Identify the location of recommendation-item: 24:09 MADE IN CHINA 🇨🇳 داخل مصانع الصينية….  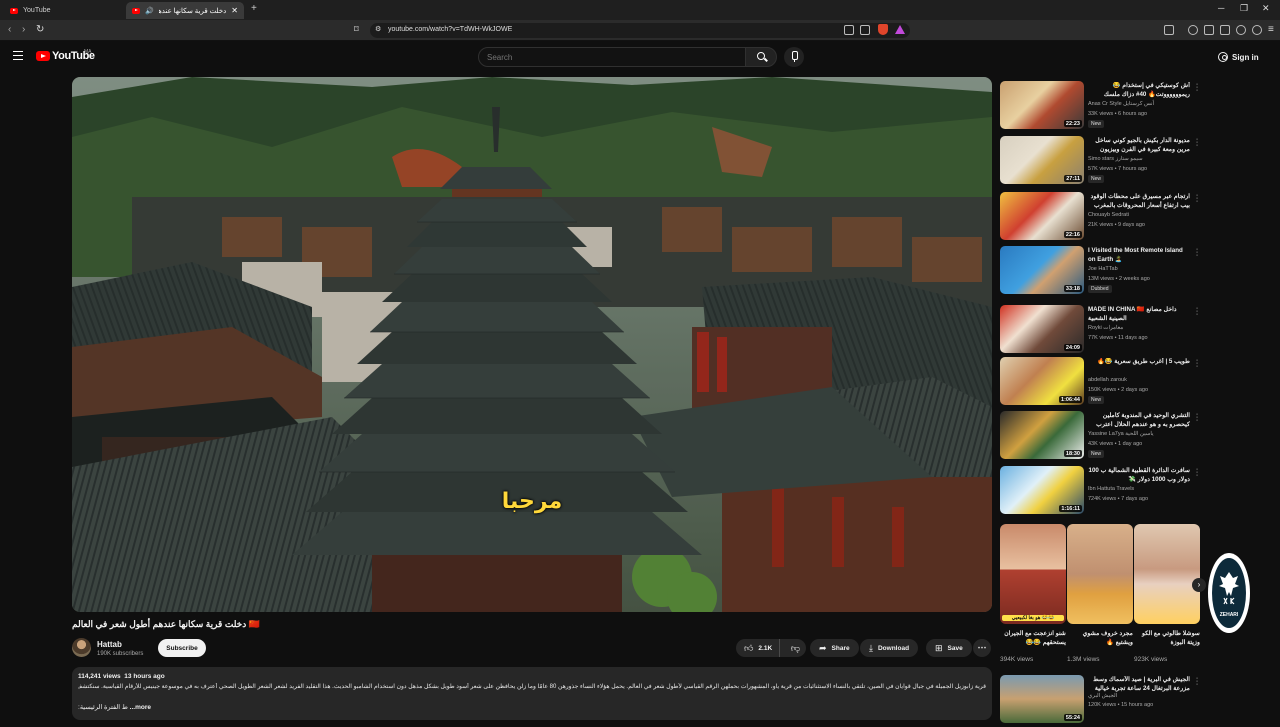
(1102, 331).